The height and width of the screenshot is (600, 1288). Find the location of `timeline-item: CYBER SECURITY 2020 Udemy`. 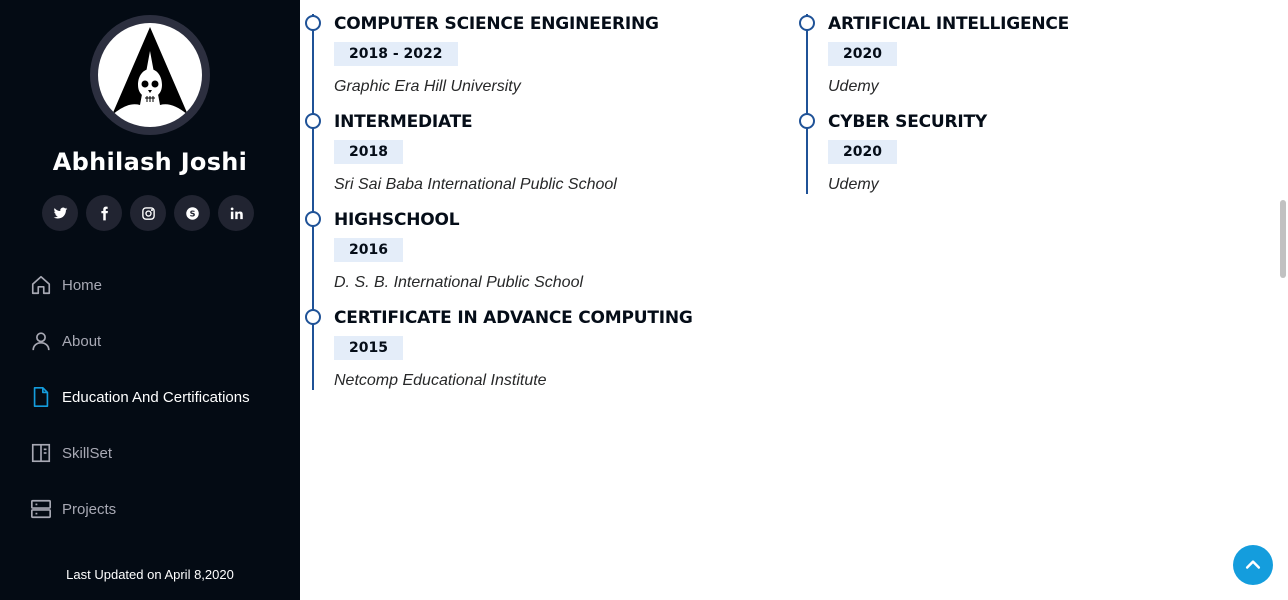

timeline-item: CYBER SECURITY 2020 Udemy is located at coordinates (1032, 153).